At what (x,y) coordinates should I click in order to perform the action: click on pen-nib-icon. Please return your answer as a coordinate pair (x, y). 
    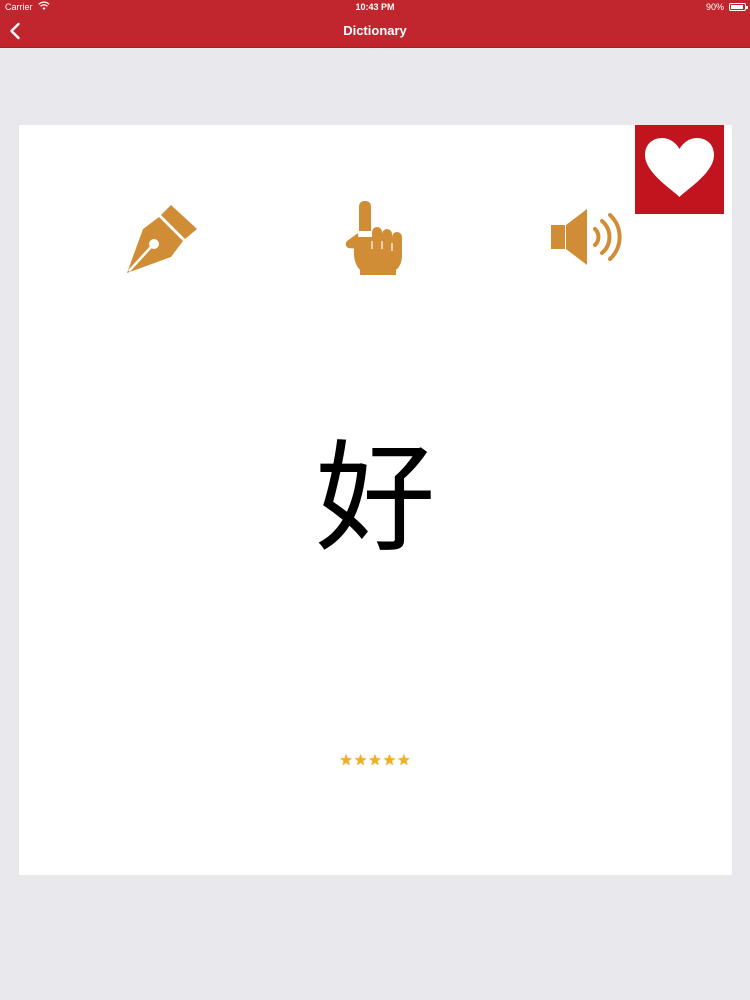
    Looking at the image, I should click on (161, 237).